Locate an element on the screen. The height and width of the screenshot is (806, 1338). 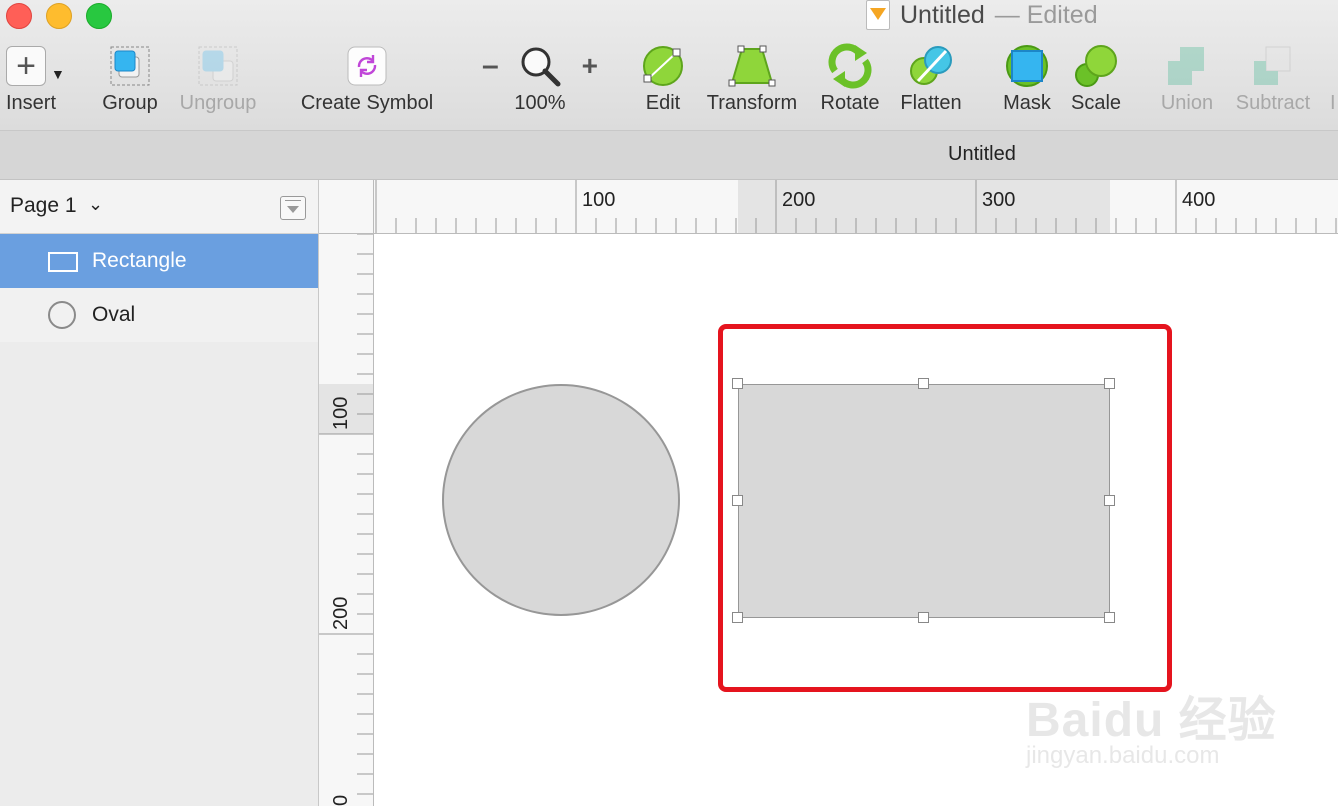
vertical-ruler: 100 200 0 is located at coordinates (346, 520).